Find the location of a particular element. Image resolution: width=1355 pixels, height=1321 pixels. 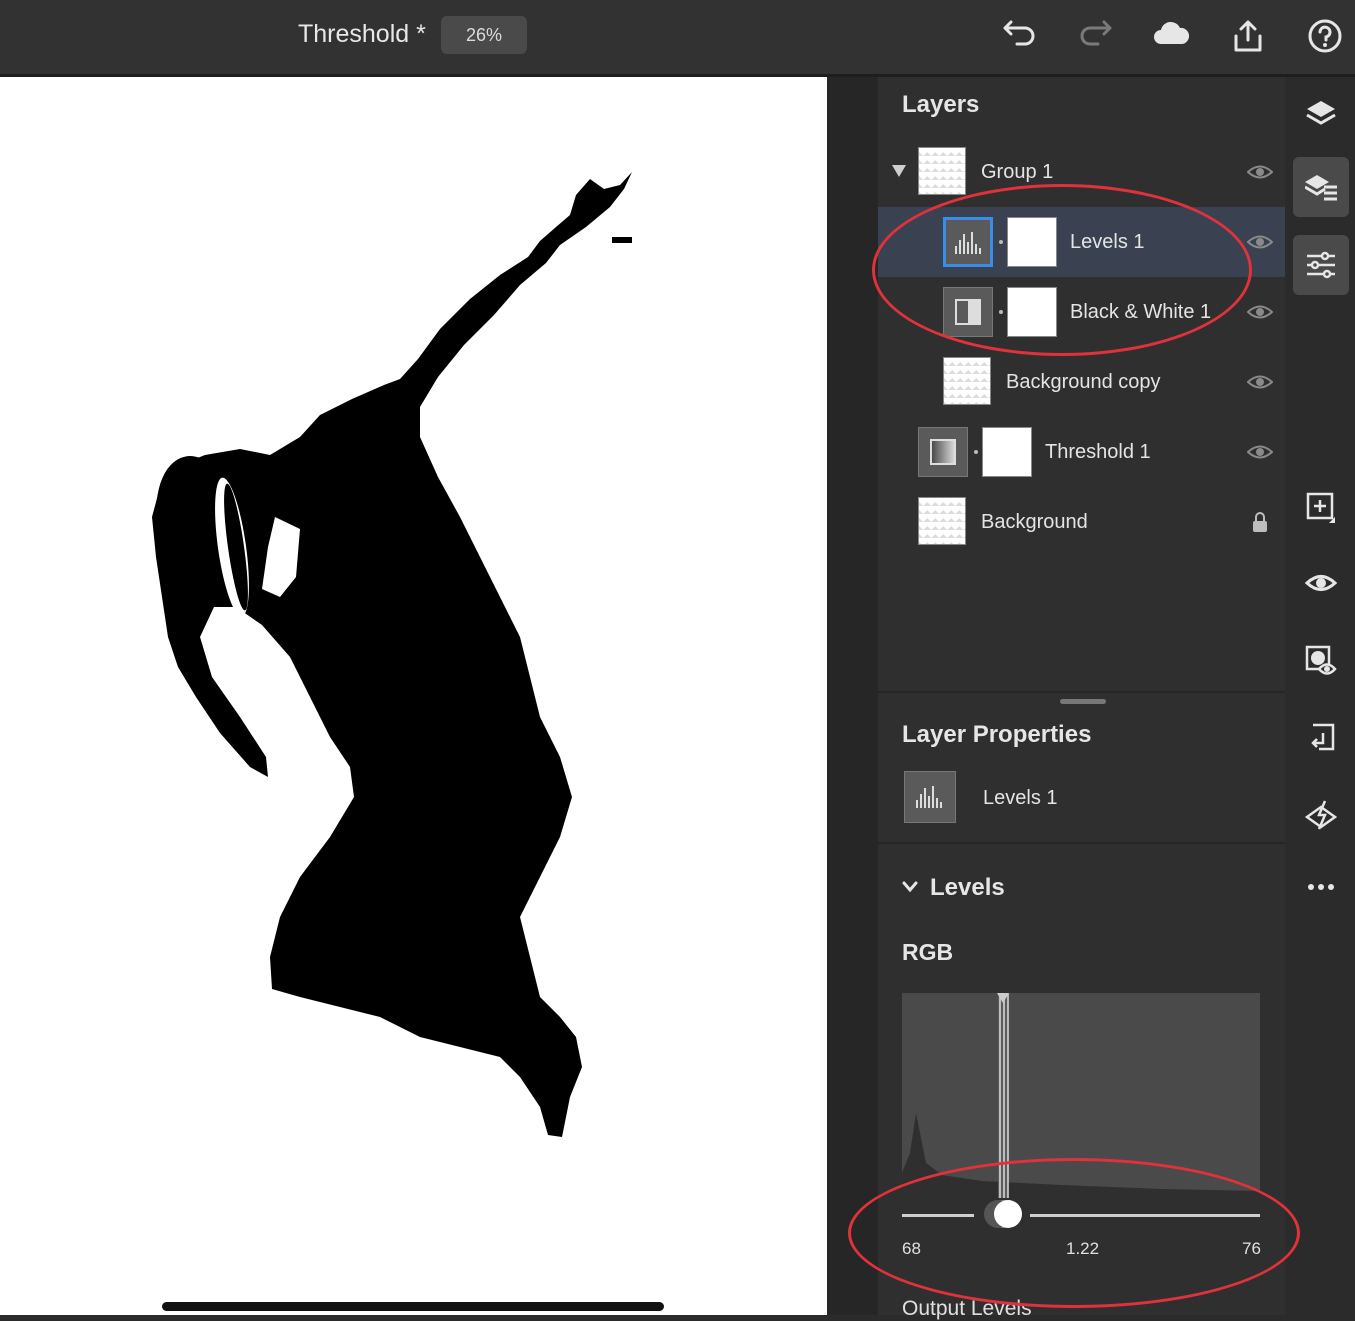

layer-row-background: Background is located at coordinates (1081, 522).